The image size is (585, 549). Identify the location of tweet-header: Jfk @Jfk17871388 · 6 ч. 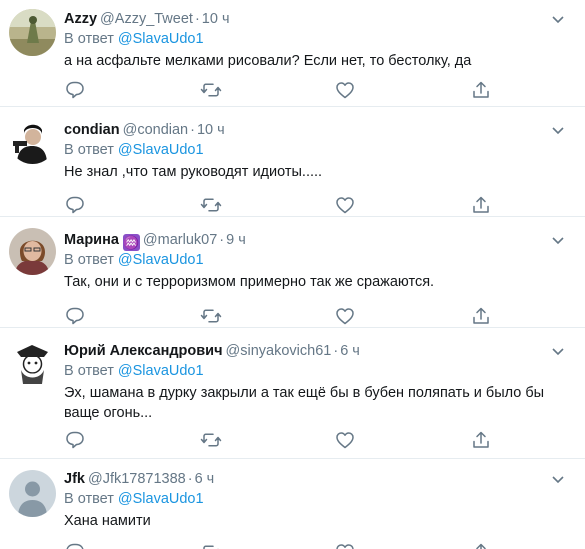
(139, 479).